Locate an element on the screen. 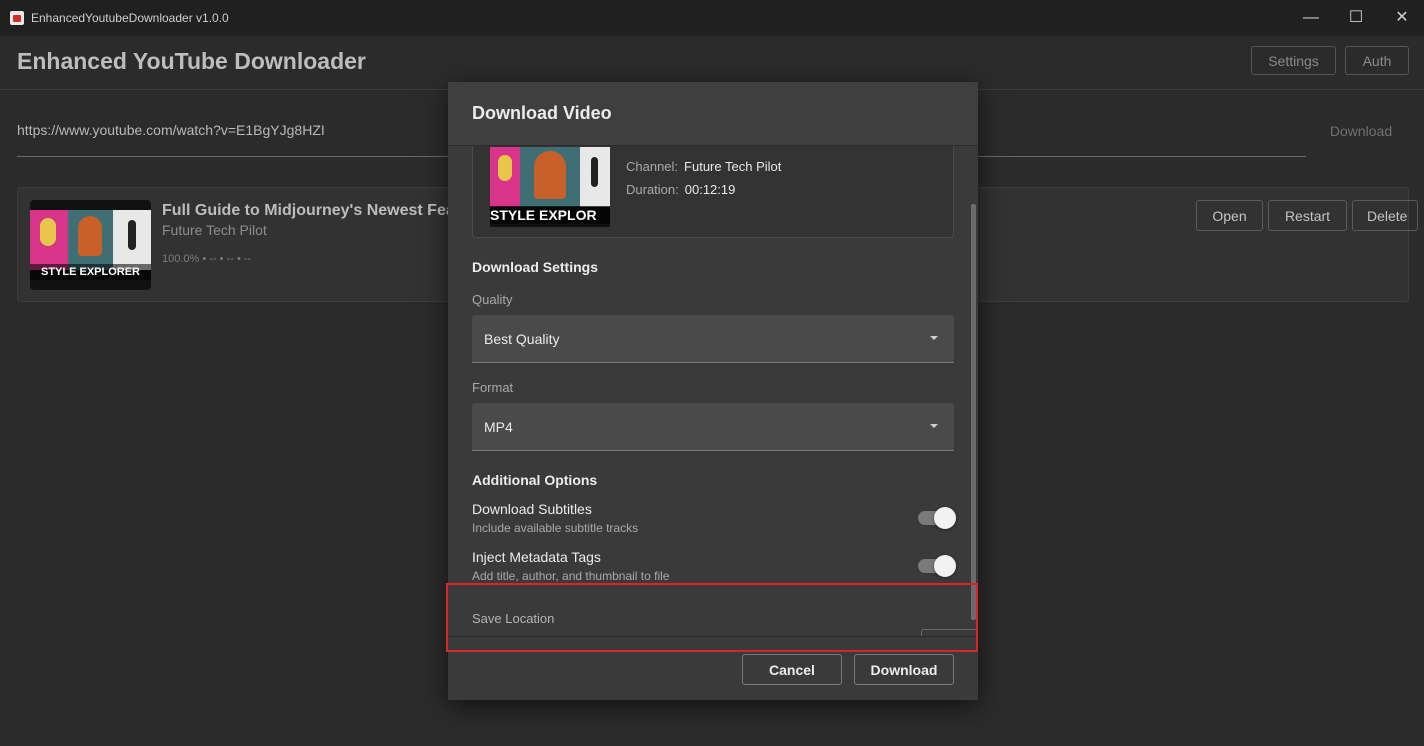 This screenshot has width=1424, height=746. metadata-option-title: Inject Metadata Tags is located at coordinates (536, 557).